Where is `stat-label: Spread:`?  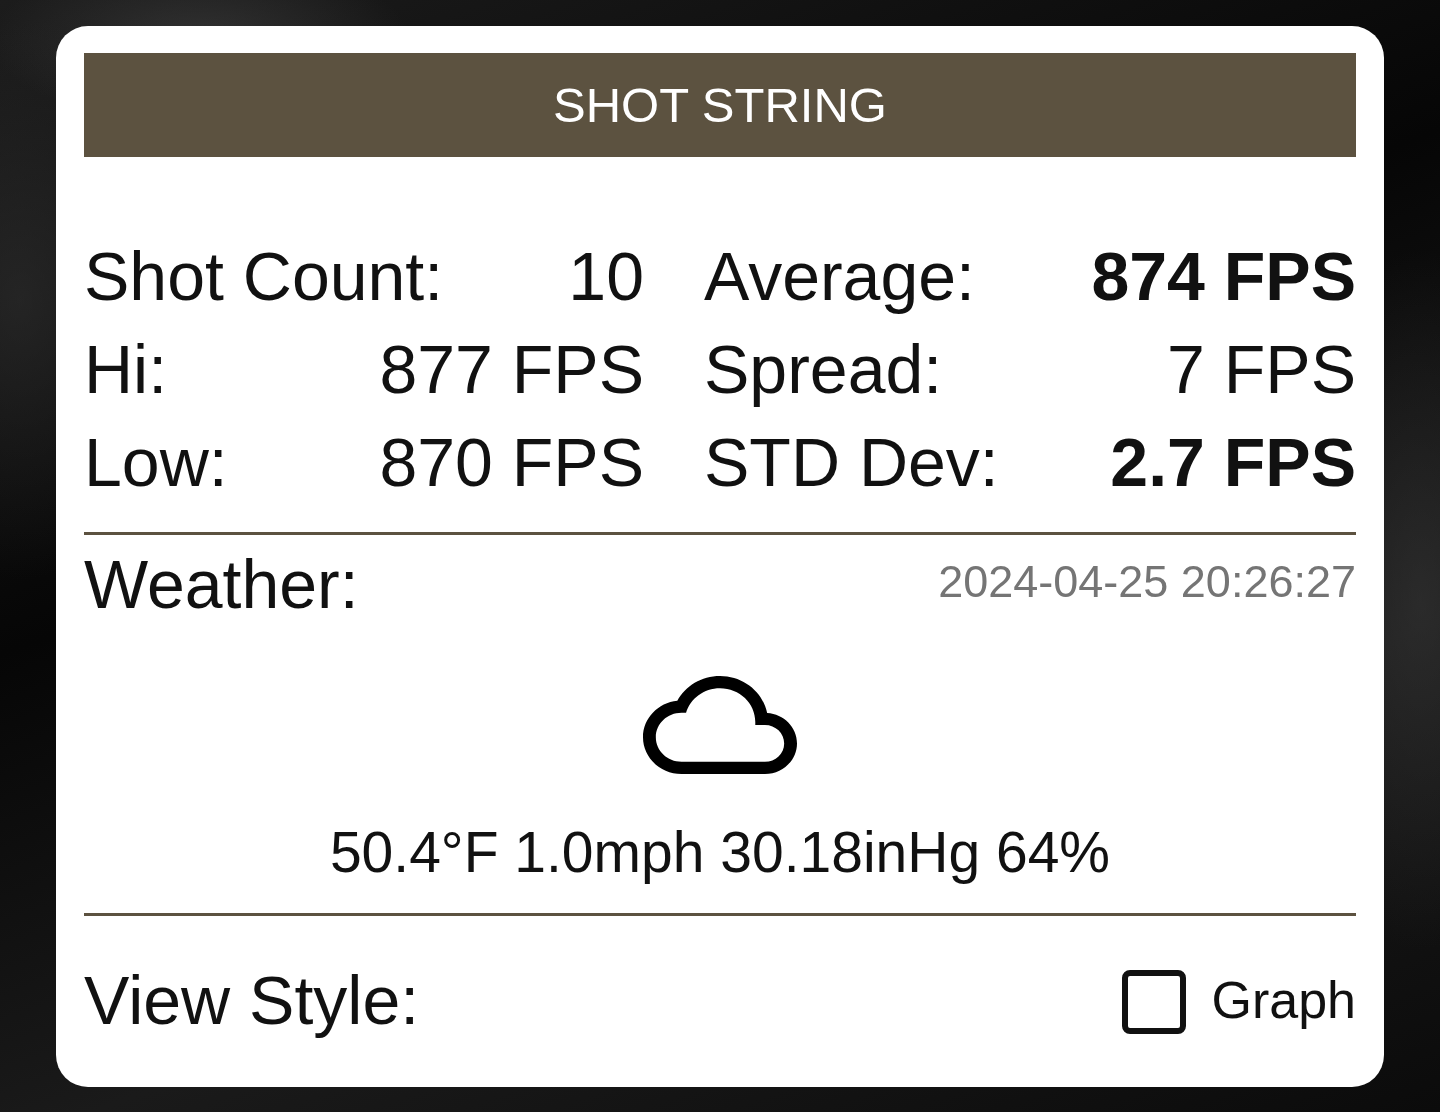 stat-label: Spread: is located at coordinates (823, 369).